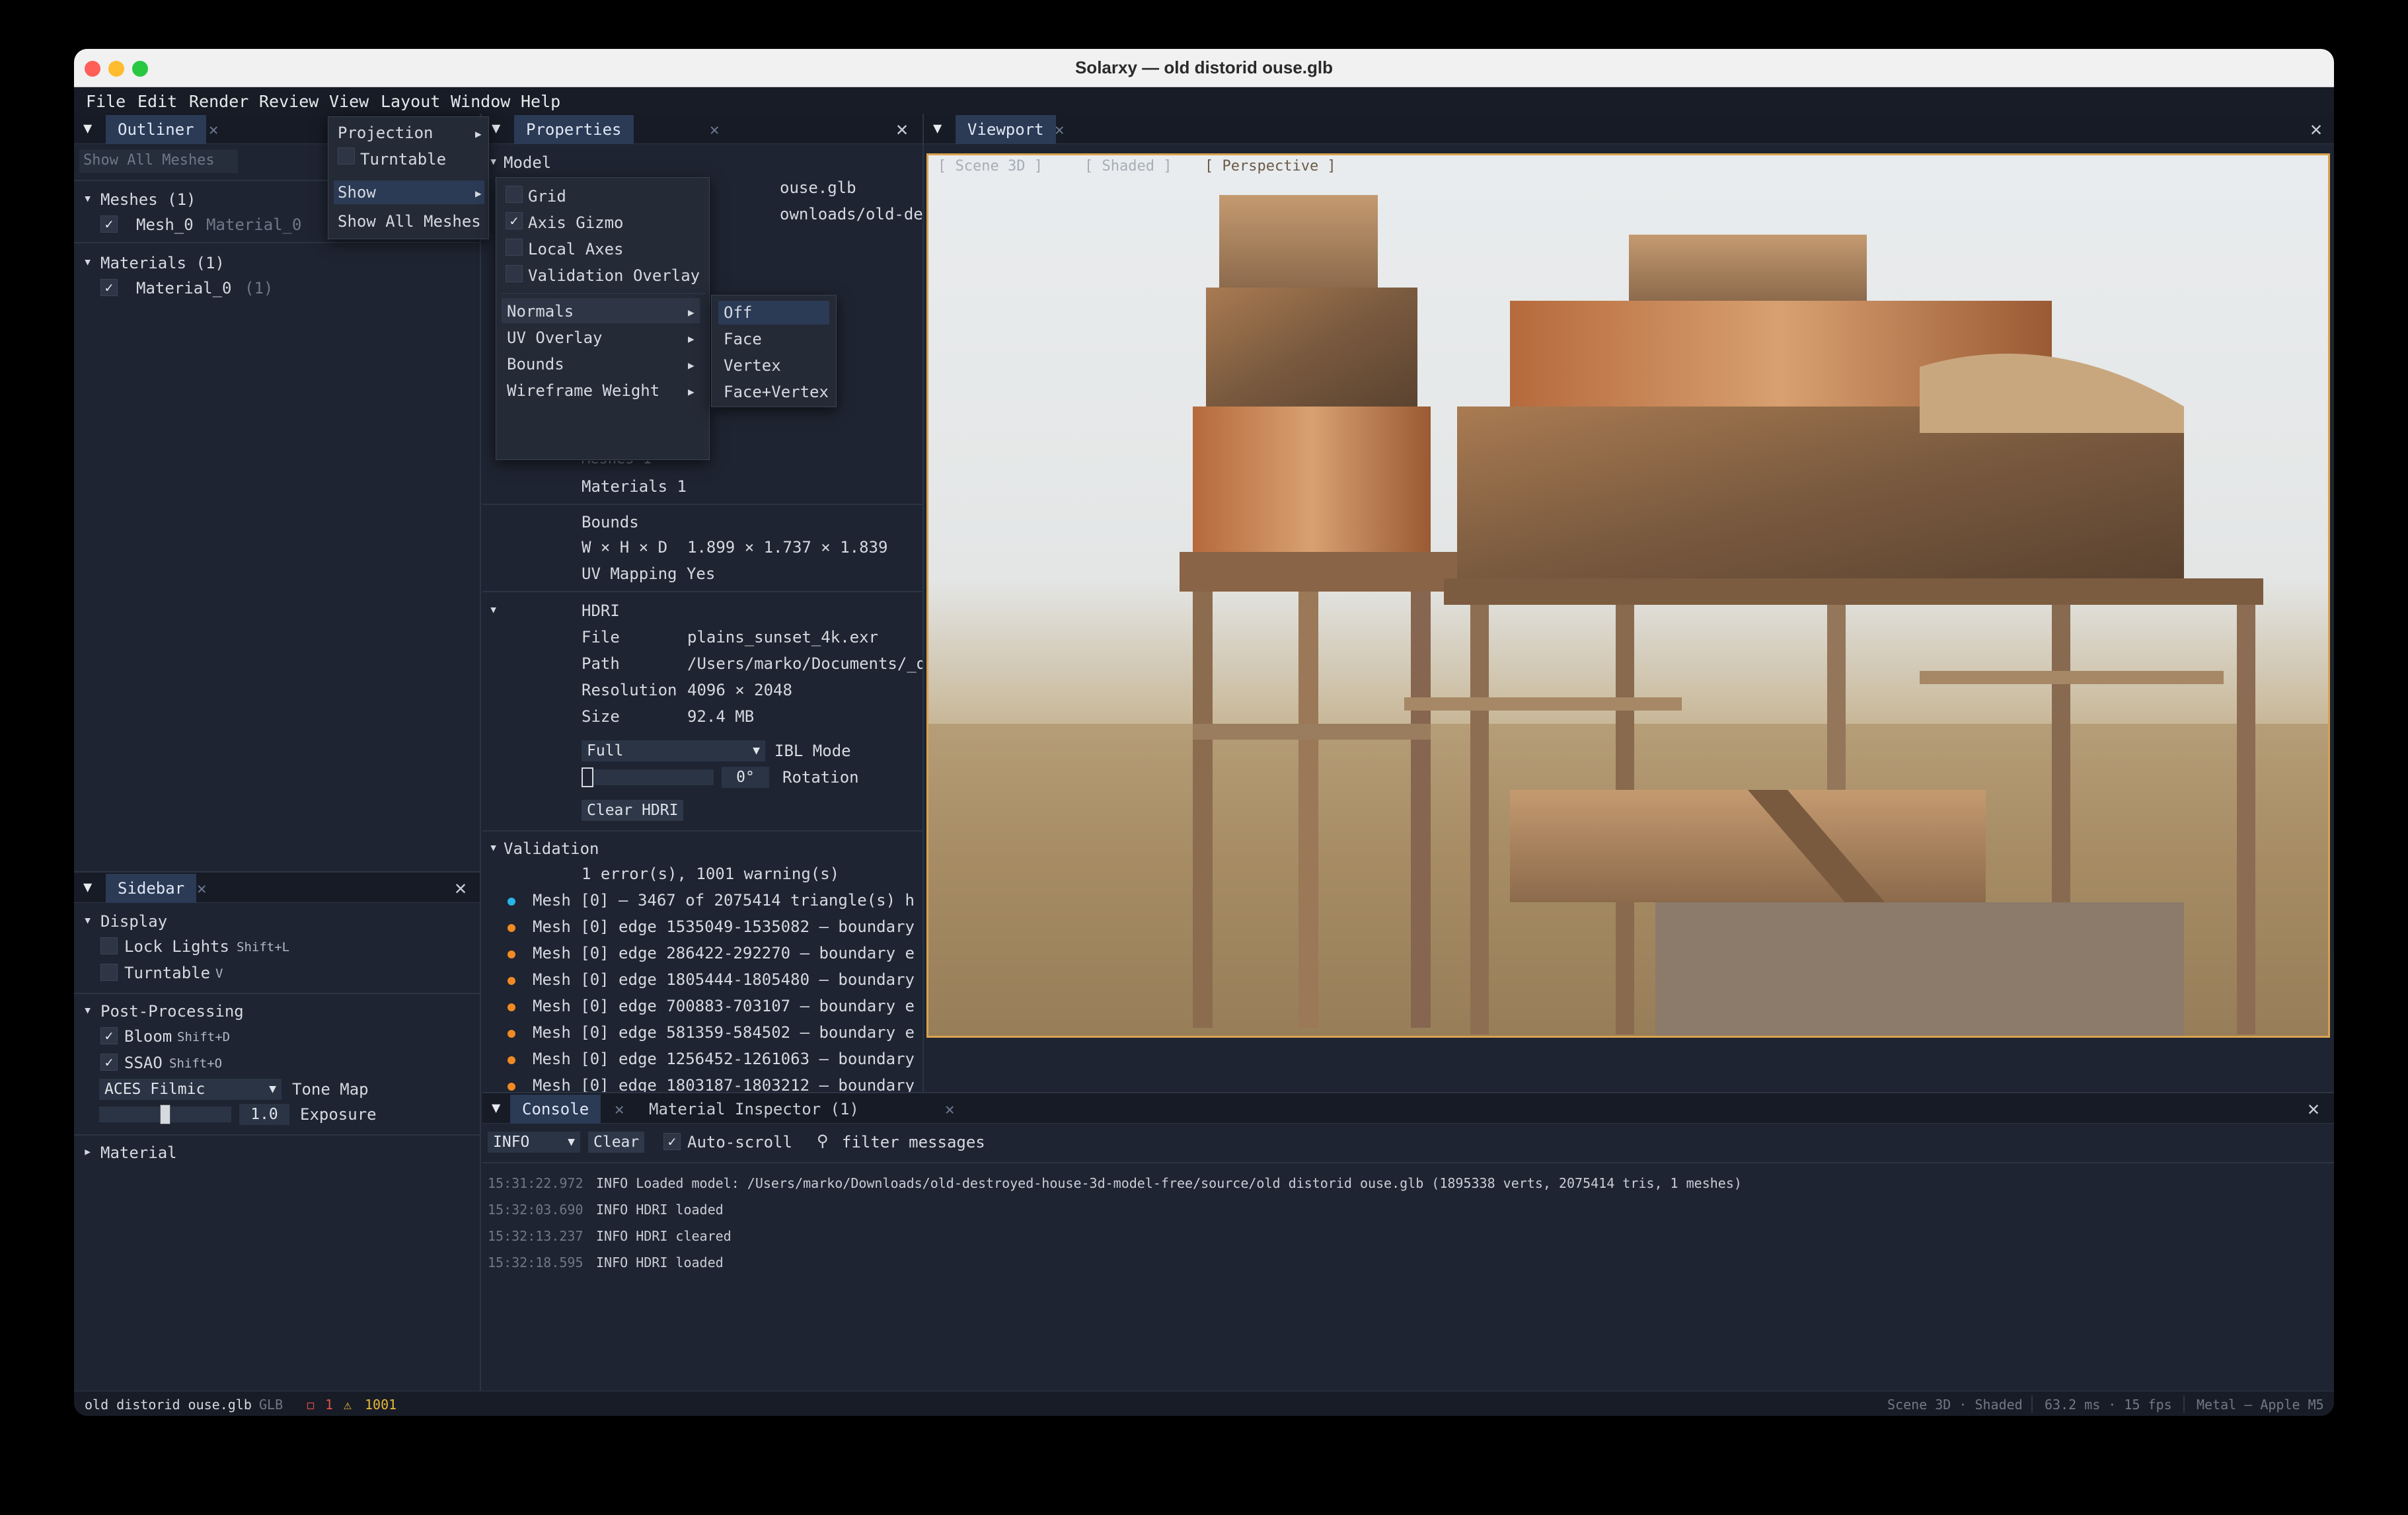 The width and height of the screenshot is (2408, 1515). Describe the element at coordinates (109, 945) in the screenshot. I see `lock-lights-checkbox` at that location.